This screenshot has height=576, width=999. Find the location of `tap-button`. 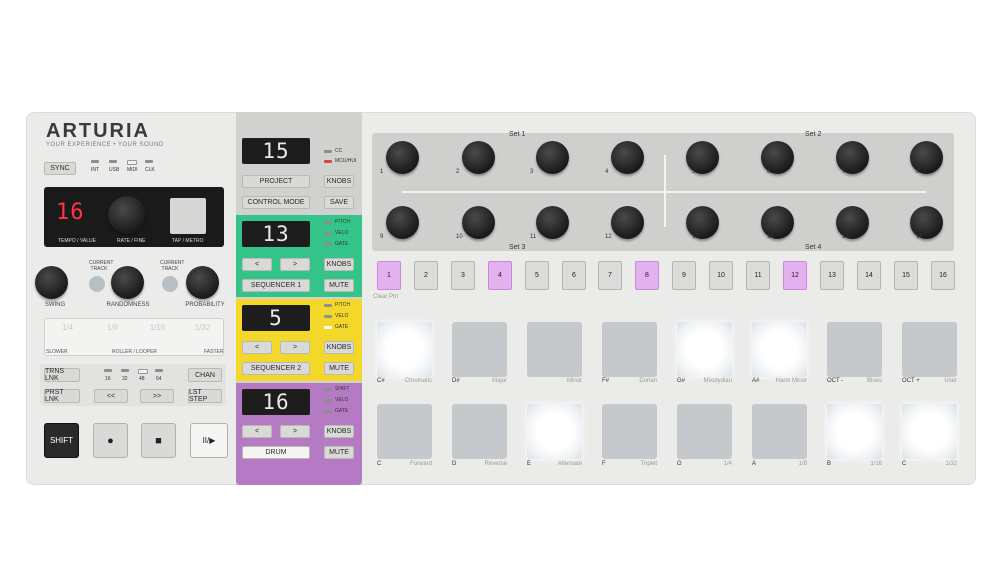

tap-button is located at coordinates (188, 216).